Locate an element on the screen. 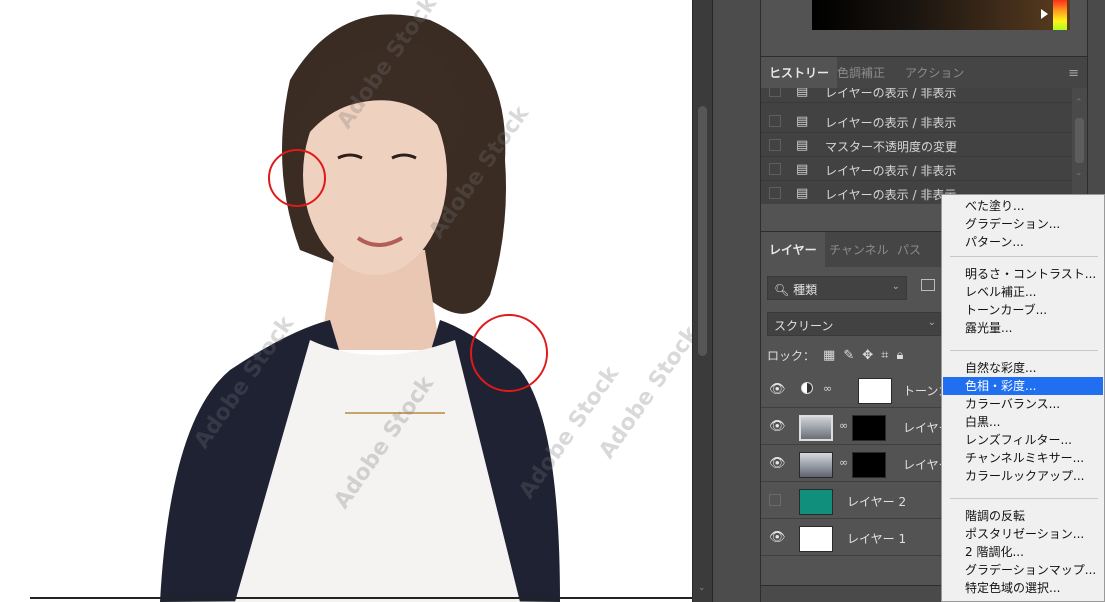 The width and height of the screenshot is (1105, 602). tab-channels: チャンネル is located at coordinates (859, 250).